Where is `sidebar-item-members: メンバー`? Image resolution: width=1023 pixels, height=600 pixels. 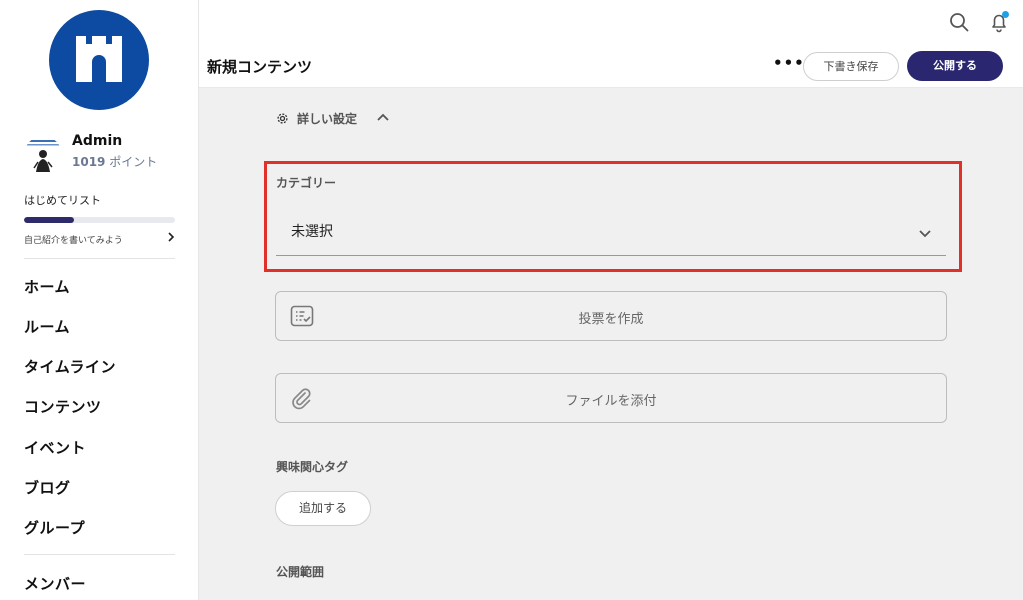 sidebar-item-members: メンバー is located at coordinates (55, 583).